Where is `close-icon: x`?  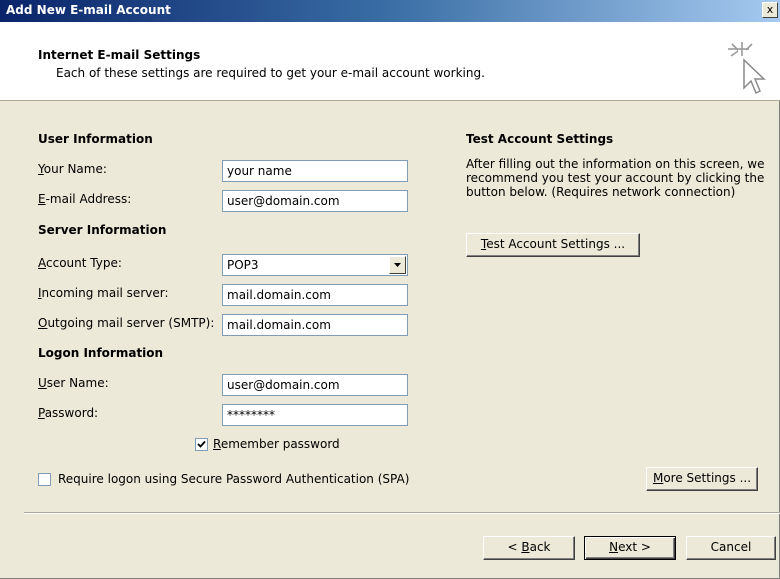 close-icon: x is located at coordinates (770, 9).